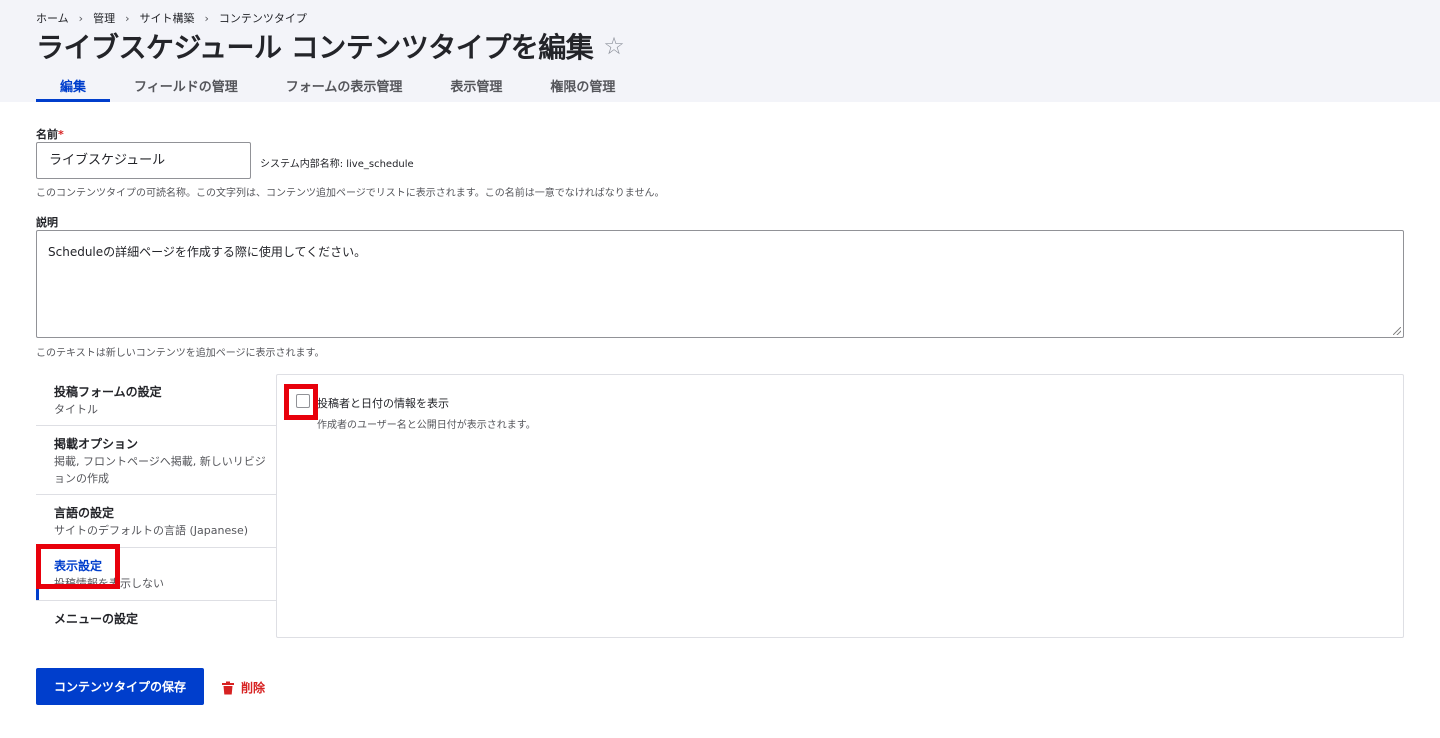 The image size is (1440, 738). What do you see at coordinates (228, 687) in the screenshot?
I see `trash-icon` at bounding box center [228, 687].